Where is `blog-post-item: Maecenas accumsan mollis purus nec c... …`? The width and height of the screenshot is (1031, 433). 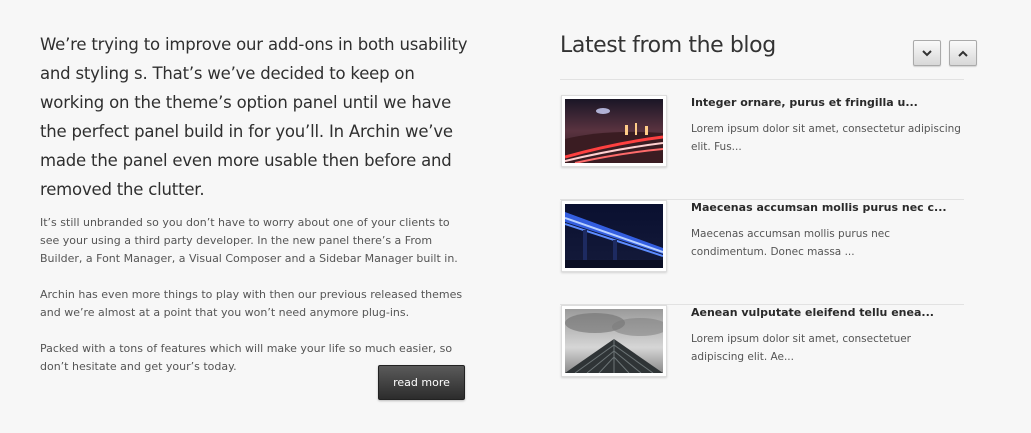
blog-post-item: Maecenas accumsan mollis purus nec c... … is located at coordinates (762, 252).